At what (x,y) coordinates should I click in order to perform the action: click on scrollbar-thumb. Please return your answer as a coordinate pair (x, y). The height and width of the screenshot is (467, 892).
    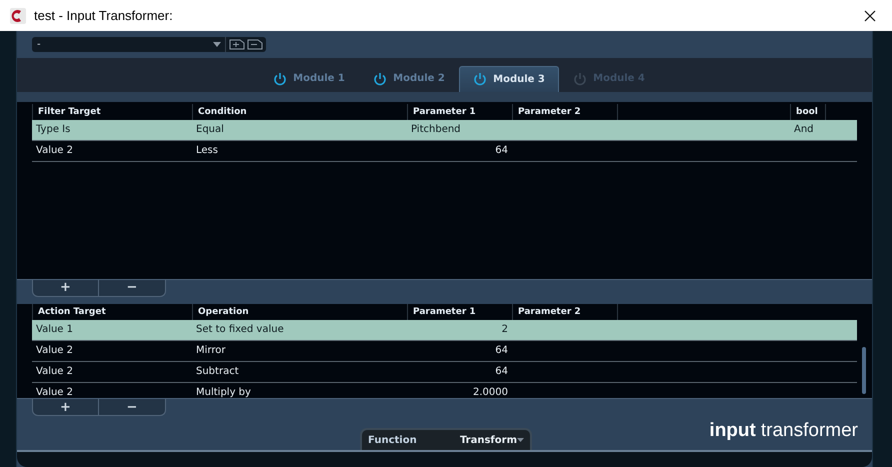
    Looking at the image, I should click on (864, 370).